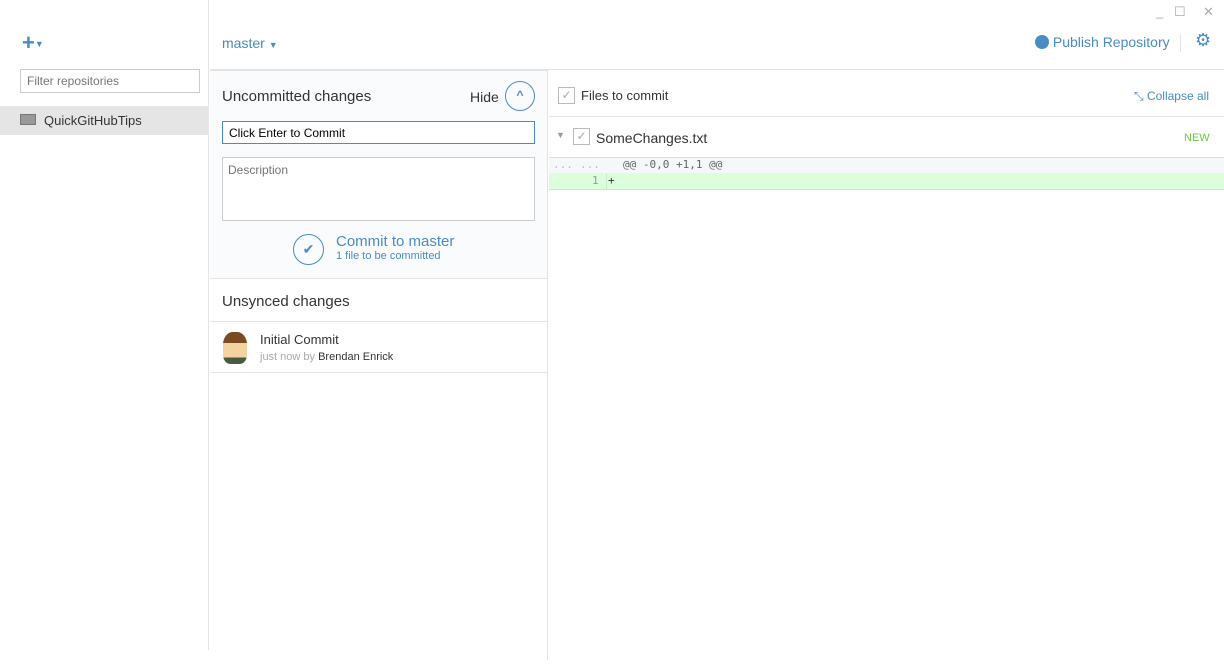 The width and height of the screenshot is (1224, 672). What do you see at coordinates (243, 43) in the screenshot?
I see `branch-name: master` at bounding box center [243, 43].